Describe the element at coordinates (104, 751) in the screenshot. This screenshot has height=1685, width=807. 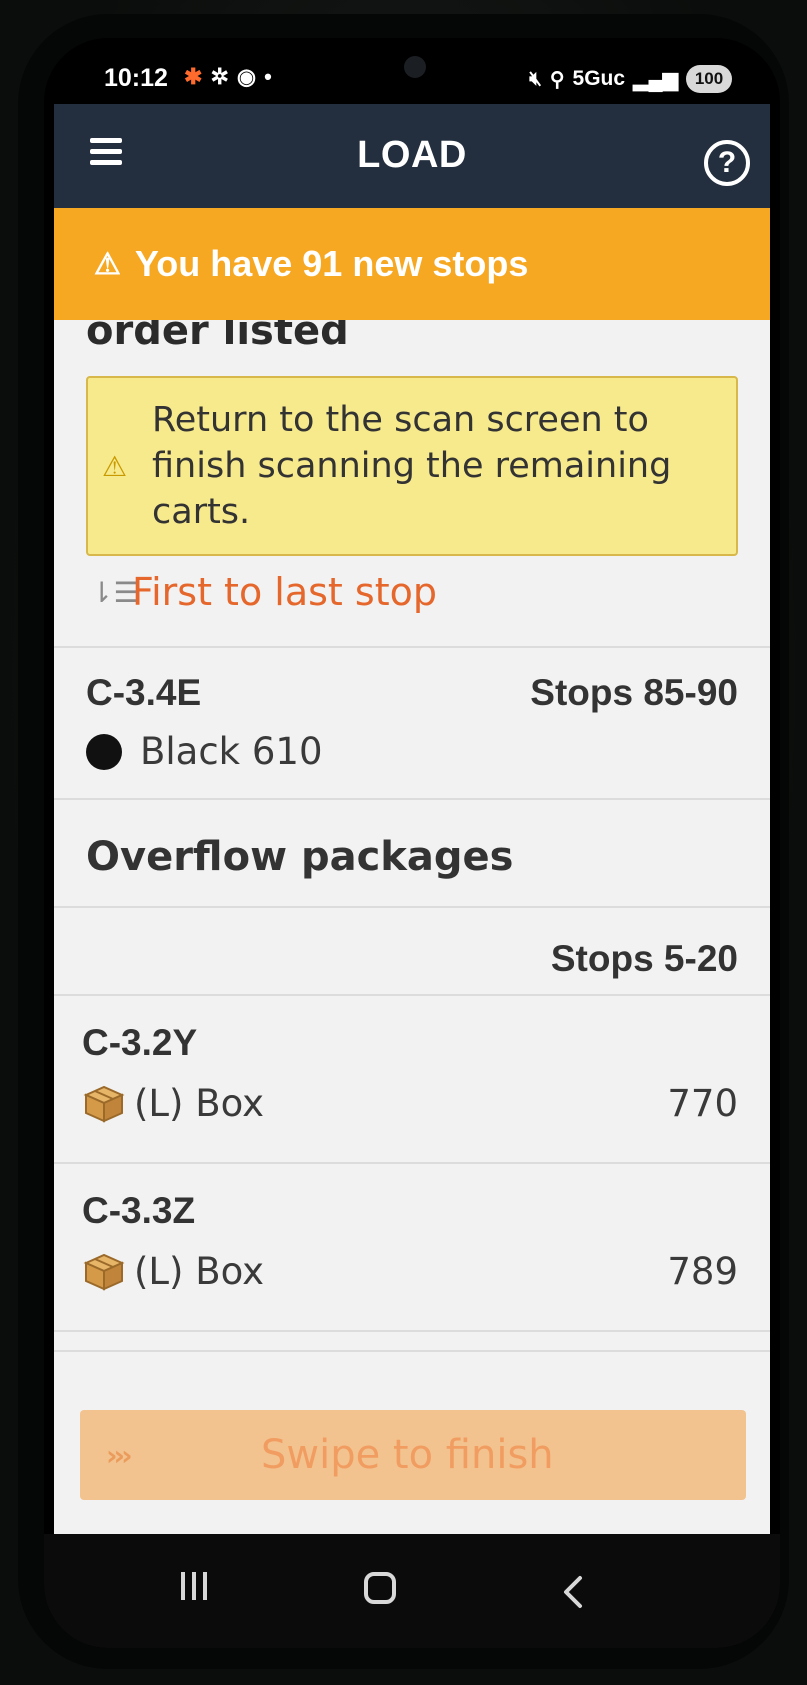
I see `black-dot-icon` at that location.